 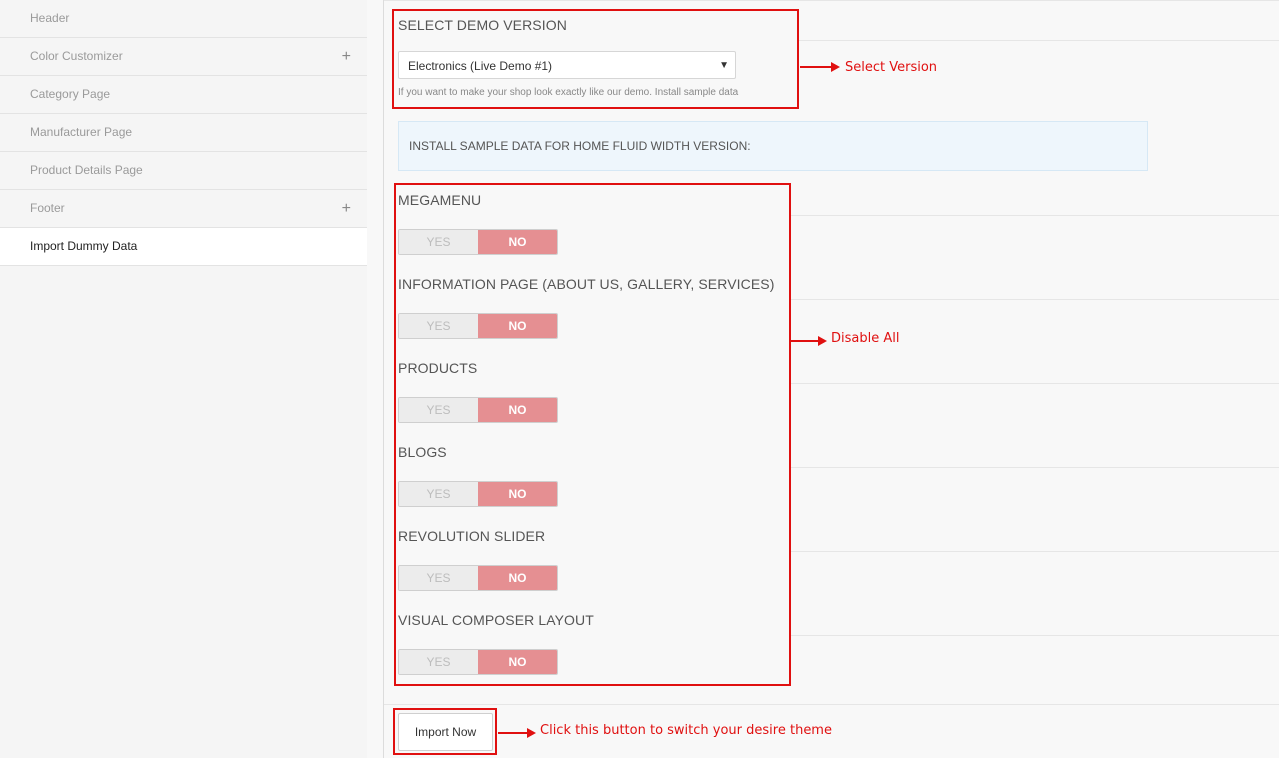 I want to click on sidebar-item-category-page: Category Page, so click(x=183, y=95).